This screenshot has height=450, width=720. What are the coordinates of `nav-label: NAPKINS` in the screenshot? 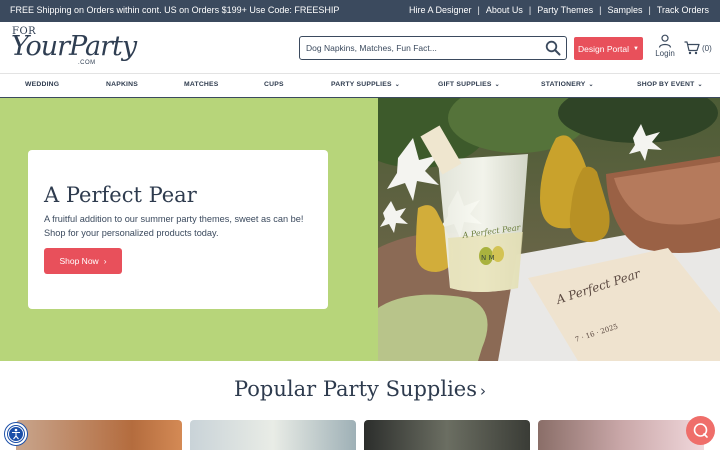 It's located at (122, 84).